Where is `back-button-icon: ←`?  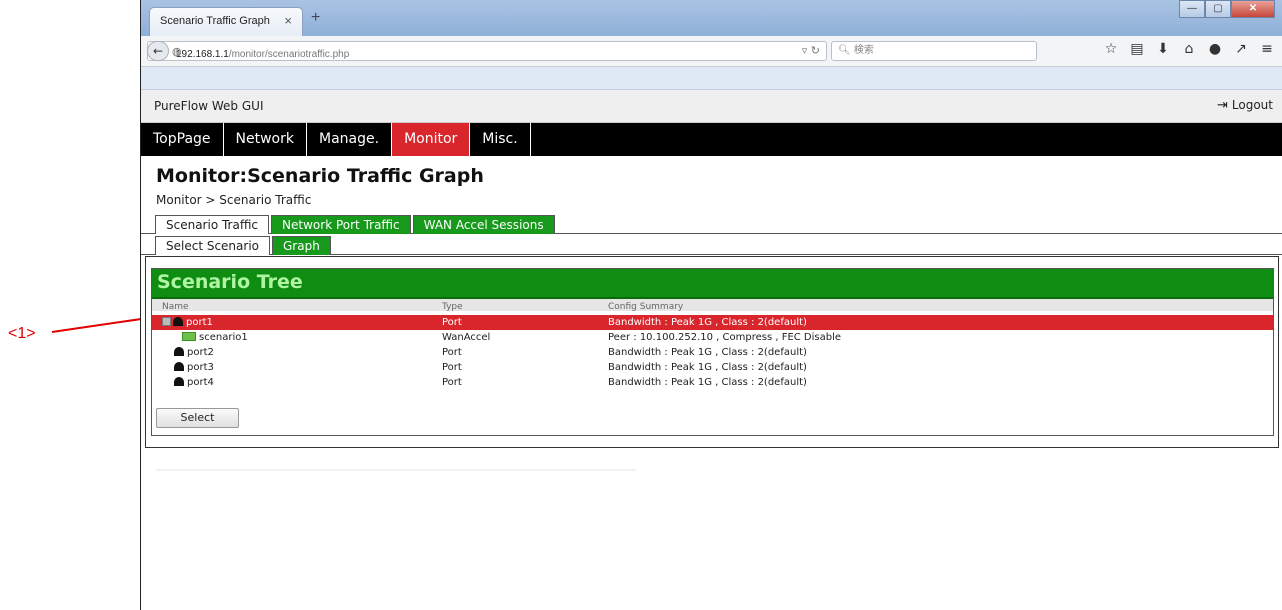
back-button-icon: ← is located at coordinates (158, 51).